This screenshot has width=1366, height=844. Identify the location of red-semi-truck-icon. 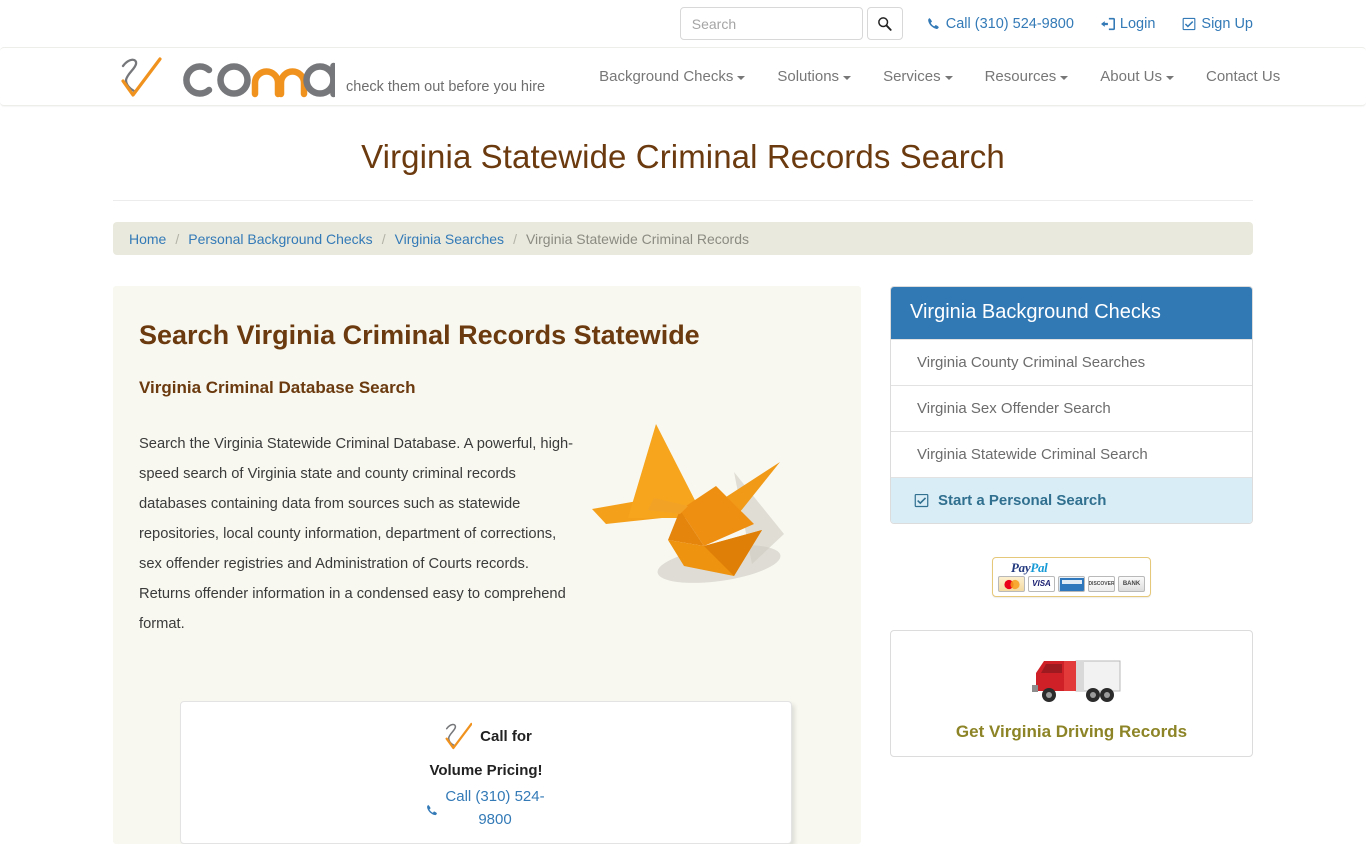
(1075, 681).